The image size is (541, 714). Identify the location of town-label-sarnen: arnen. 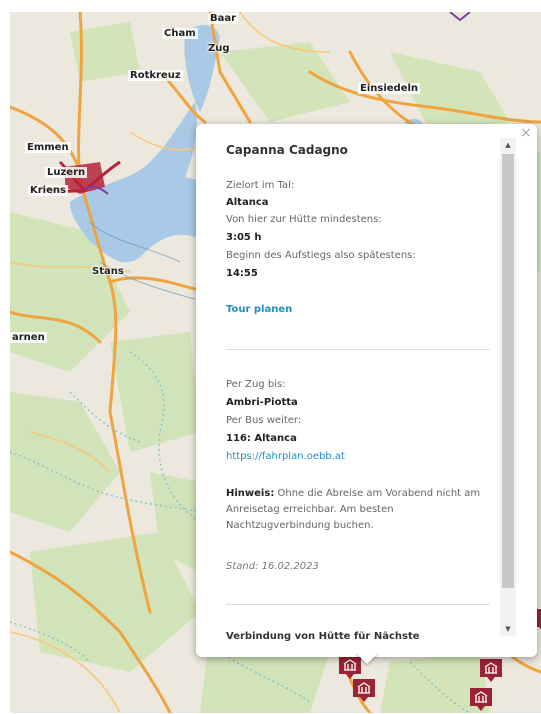
(28, 337).